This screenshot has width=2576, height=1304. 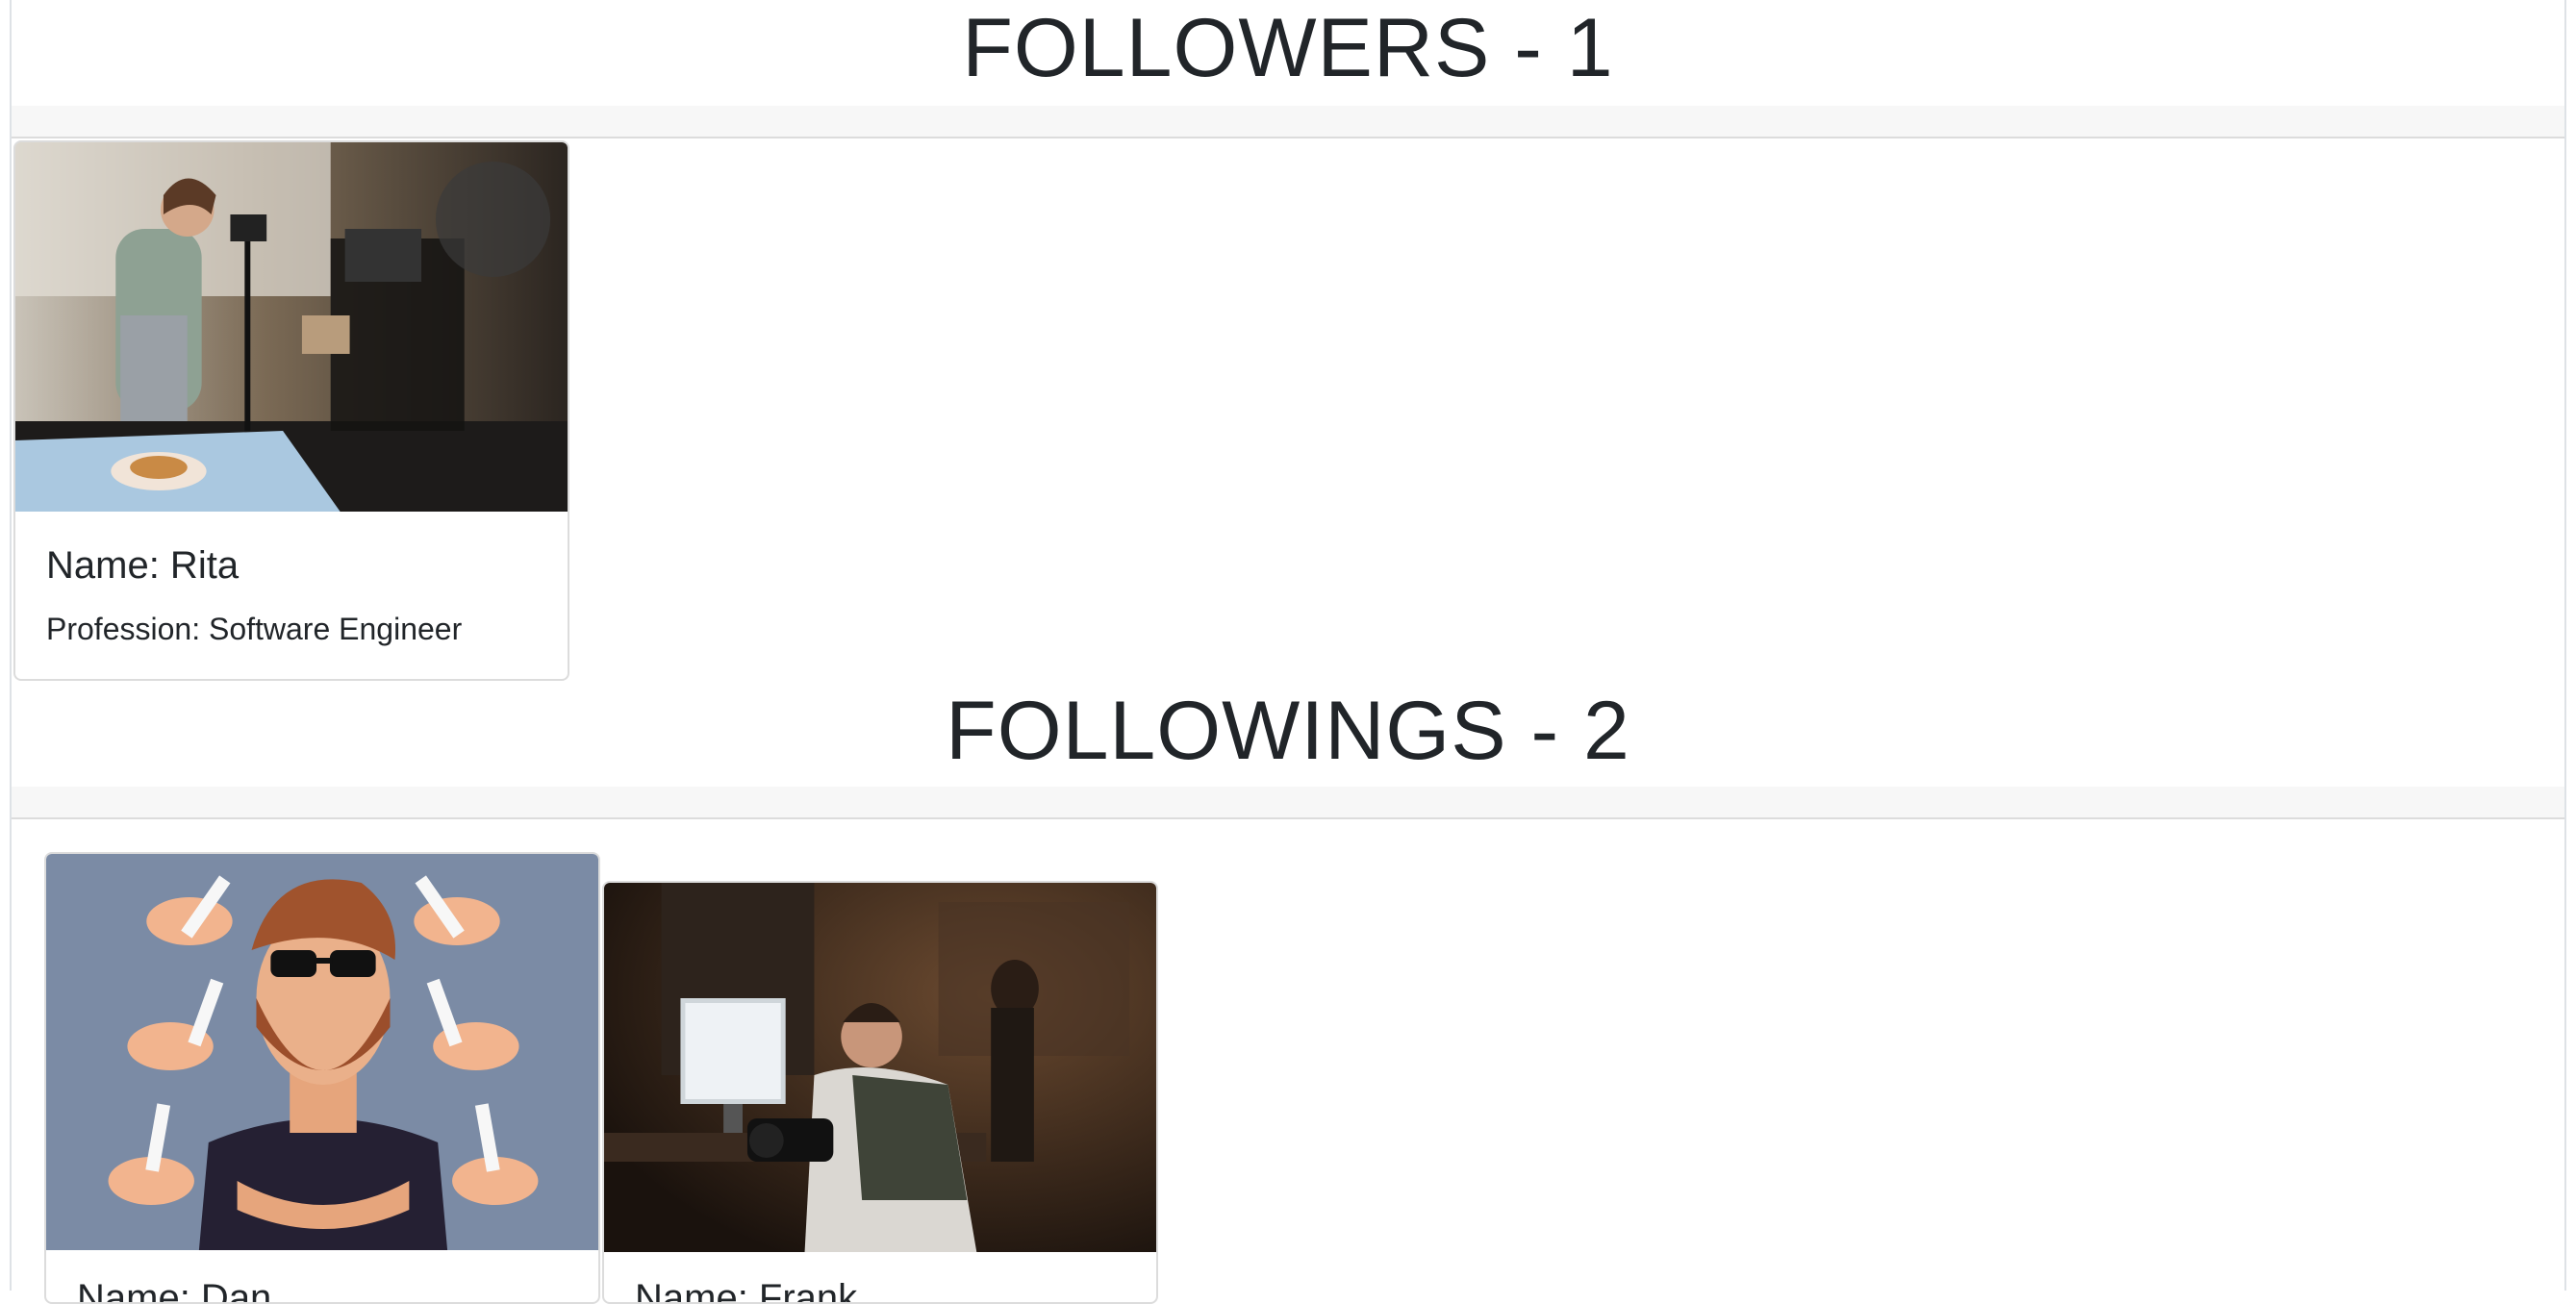 What do you see at coordinates (1288, 731) in the screenshot?
I see `followings-title: FOLLOWINGS - 2` at bounding box center [1288, 731].